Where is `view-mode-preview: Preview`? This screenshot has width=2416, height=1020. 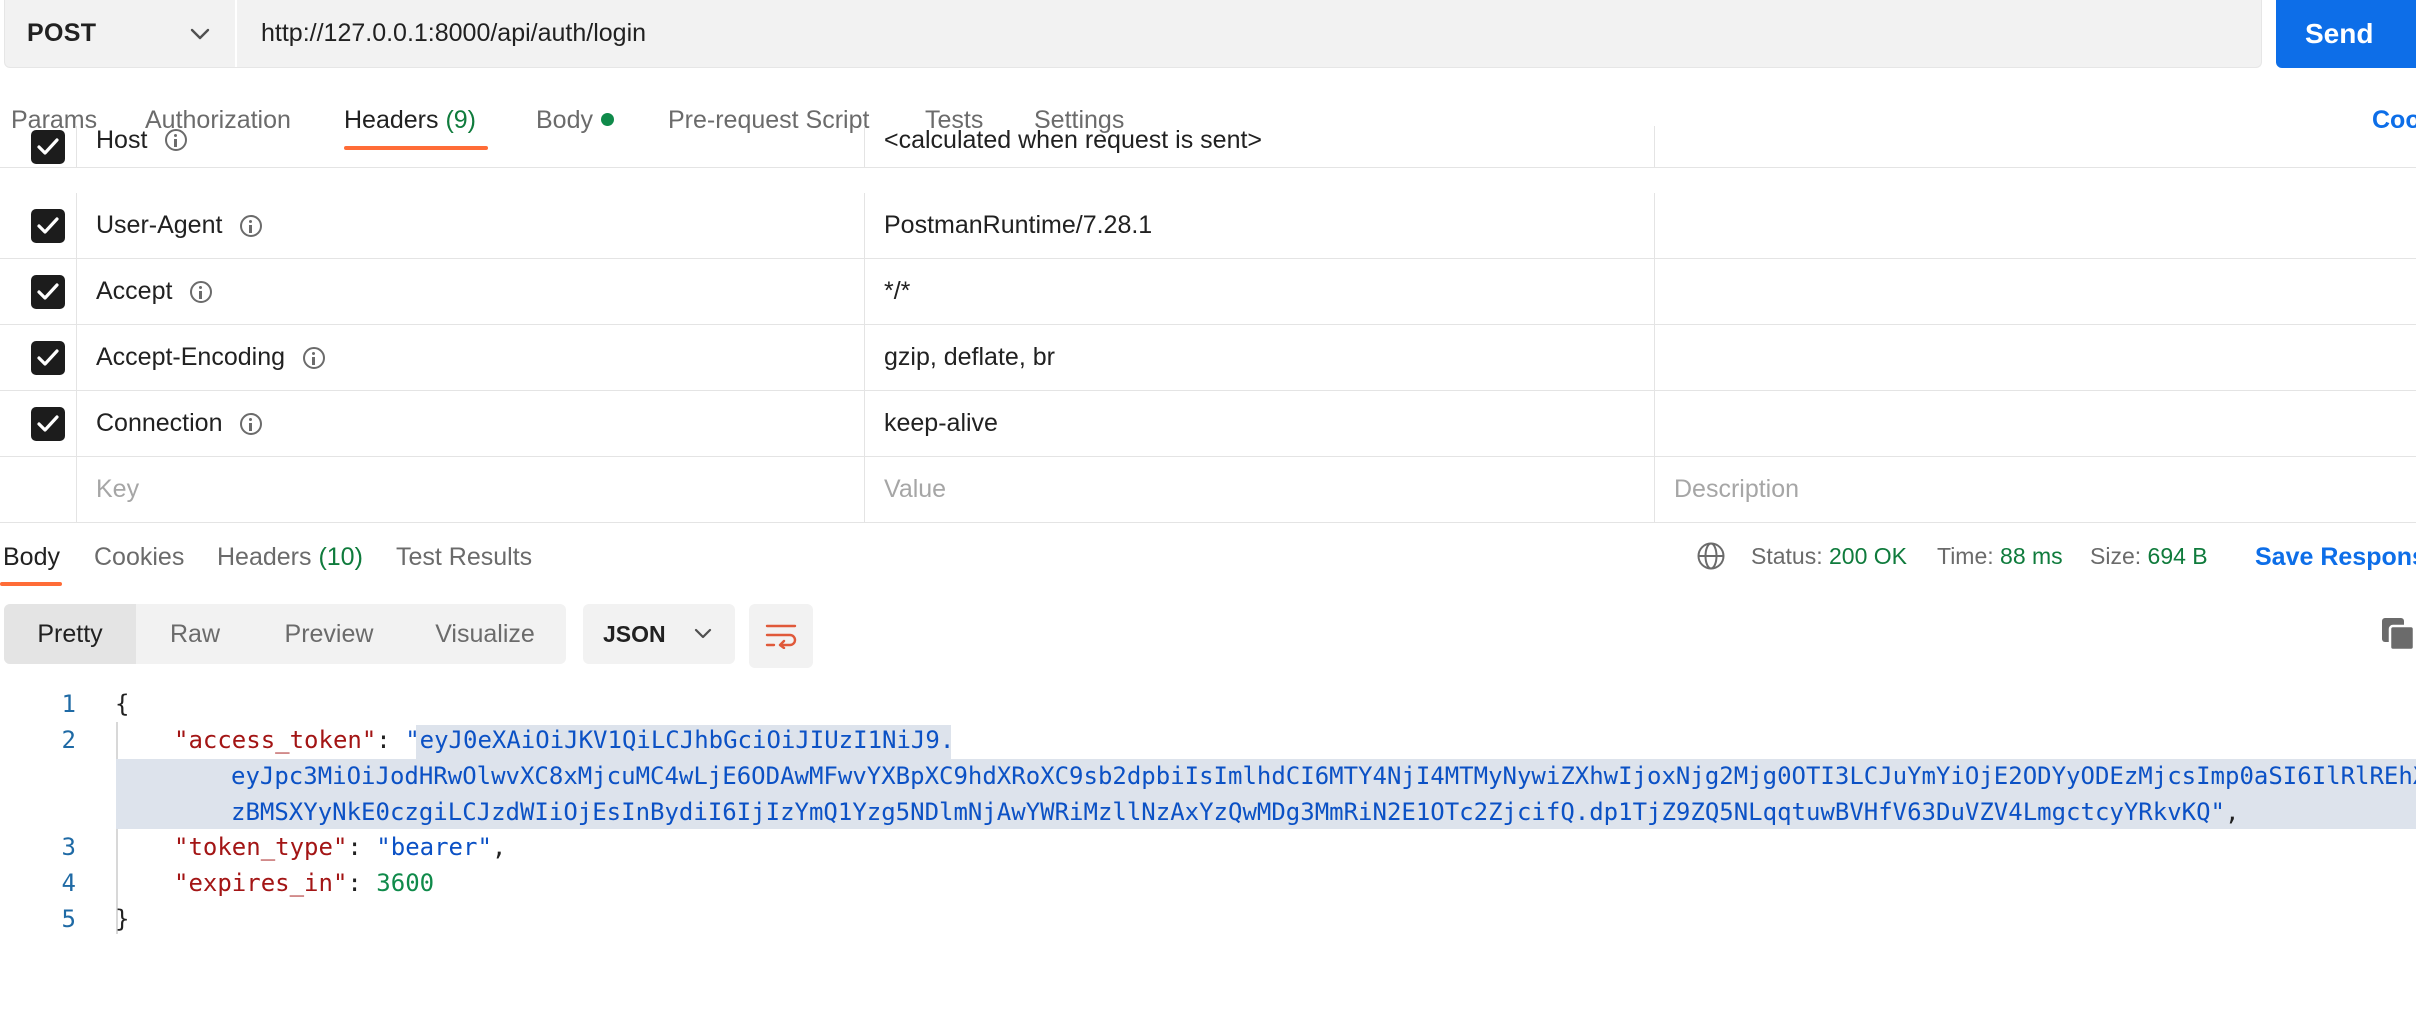
view-mode-preview: Preview is located at coordinates (329, 634).